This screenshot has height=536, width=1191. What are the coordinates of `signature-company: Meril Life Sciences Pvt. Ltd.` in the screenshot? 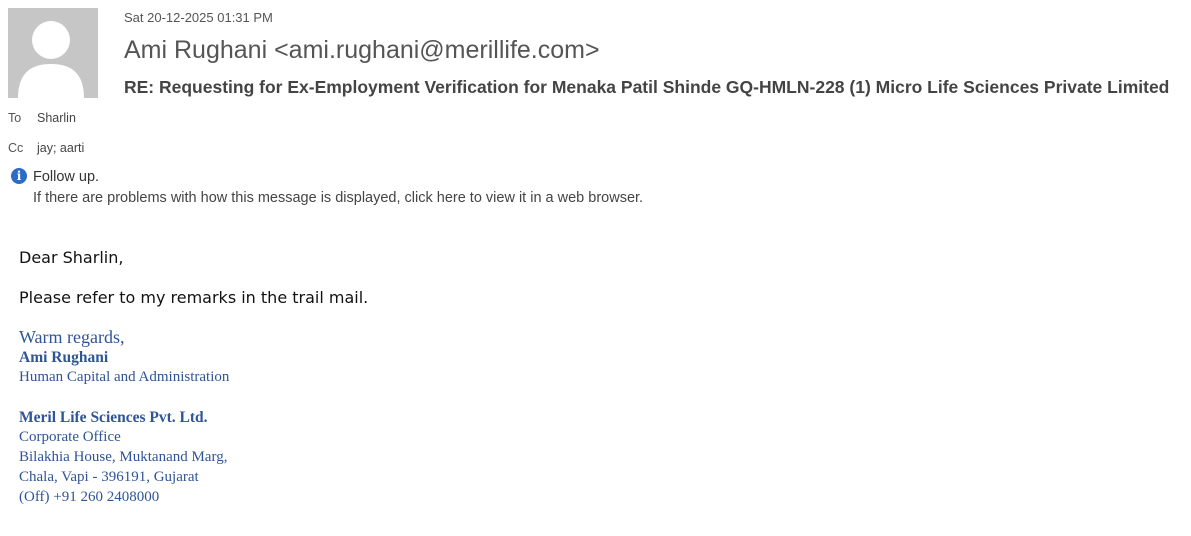 It's located at (113, 417).